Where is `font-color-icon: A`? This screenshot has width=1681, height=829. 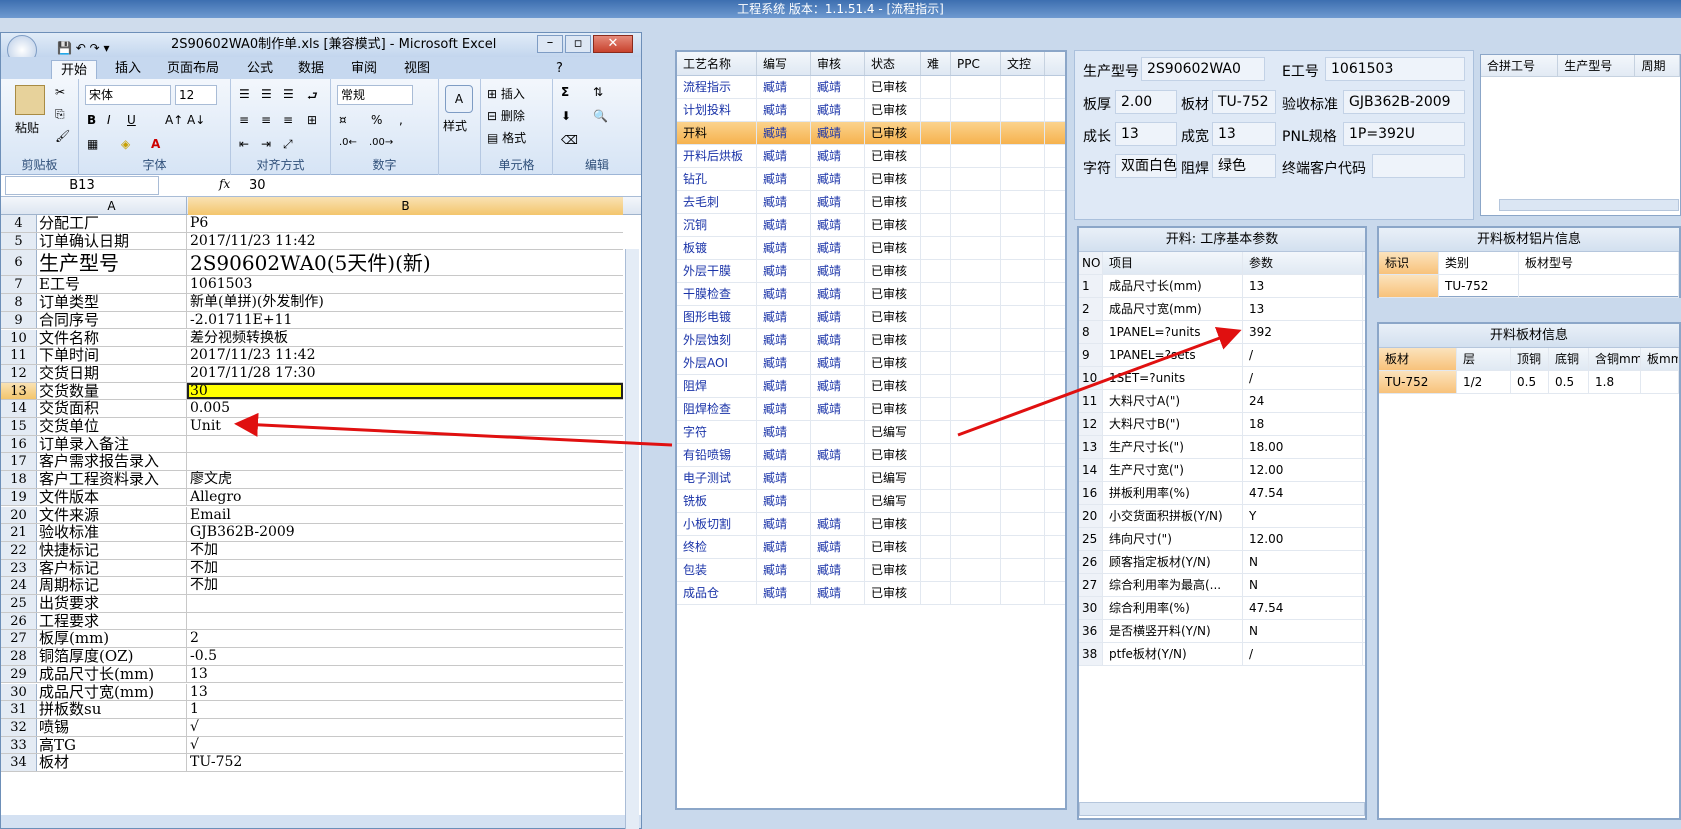
font-color-icon: A is located at coordinates (155, 144).